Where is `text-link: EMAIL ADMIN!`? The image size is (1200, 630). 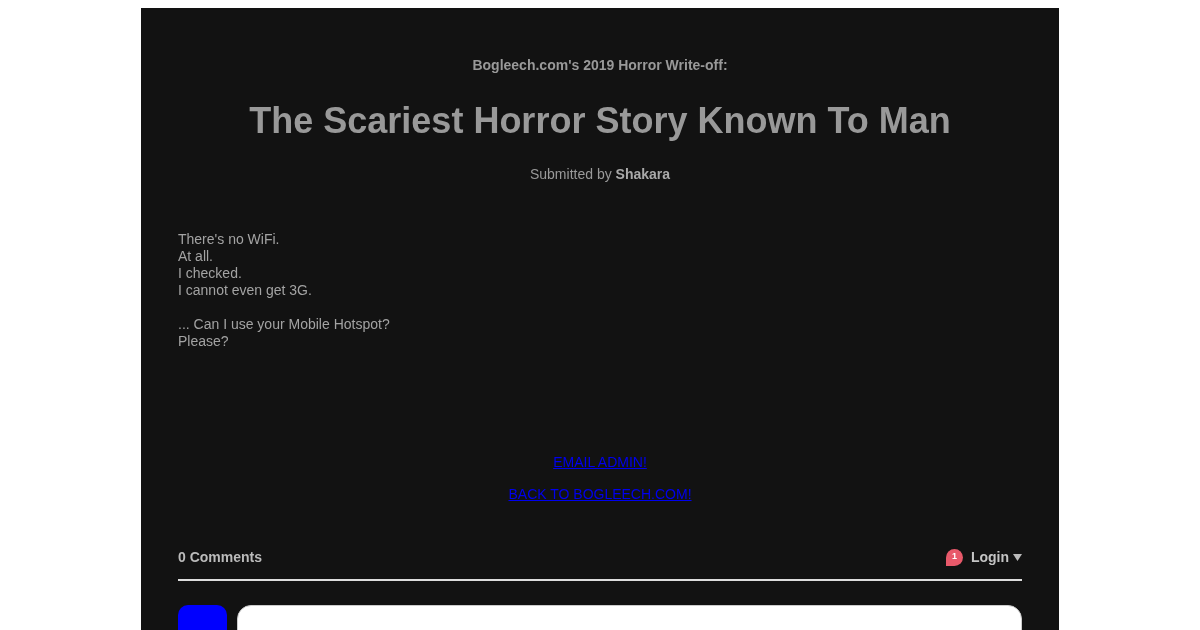
text-link: EMAIL ADMIN! is located at coordinates (600, 462).